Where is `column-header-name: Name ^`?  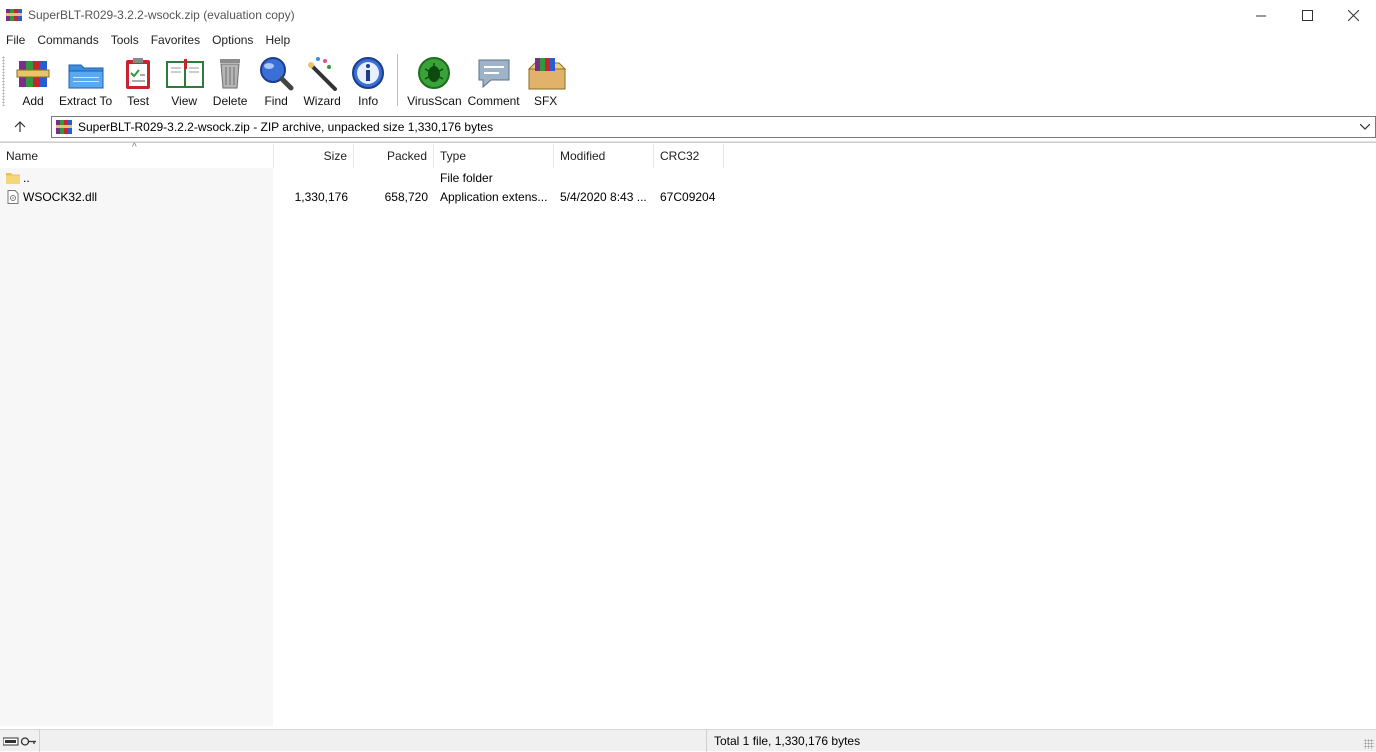
column-header-name: Name ^ is located at coordinates (137, 155).